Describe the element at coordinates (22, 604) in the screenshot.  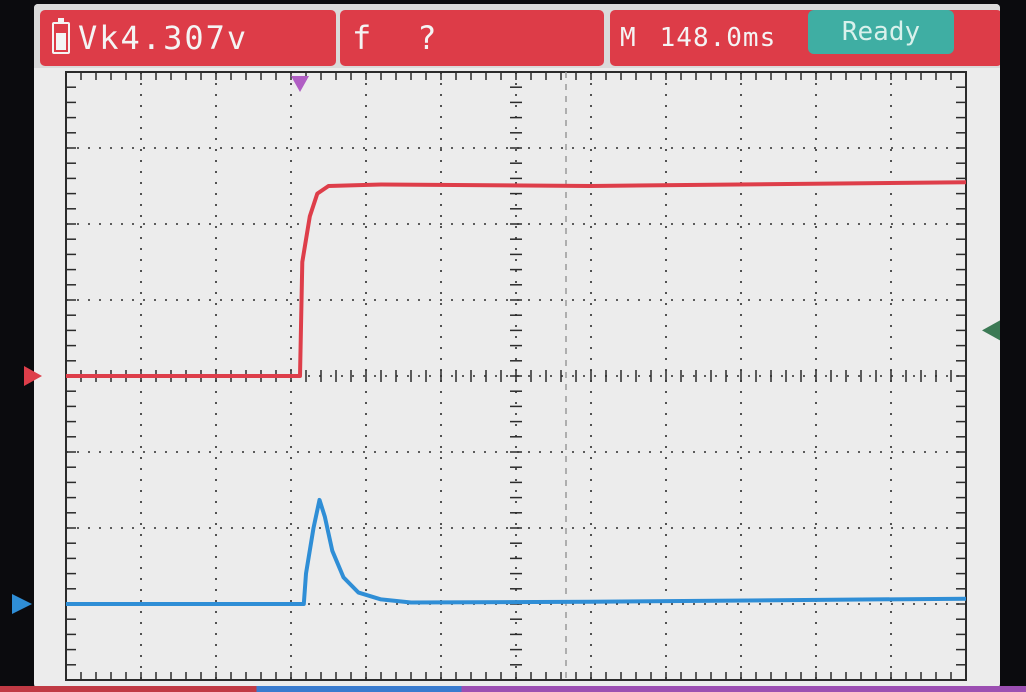
I see `ch2-ground-marker` at that location.